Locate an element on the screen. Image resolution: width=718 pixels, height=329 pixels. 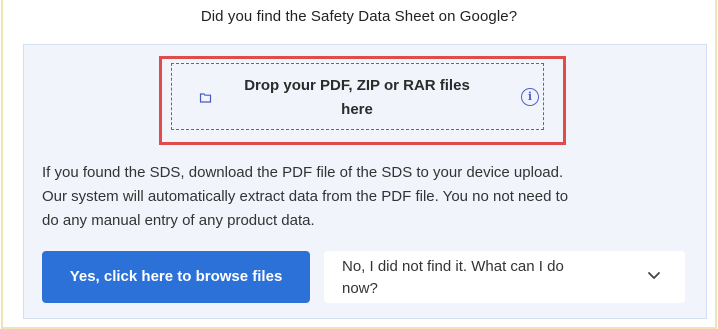
instructions-line3: do any manual entry of any product data. is located at coordinates (178, 220).